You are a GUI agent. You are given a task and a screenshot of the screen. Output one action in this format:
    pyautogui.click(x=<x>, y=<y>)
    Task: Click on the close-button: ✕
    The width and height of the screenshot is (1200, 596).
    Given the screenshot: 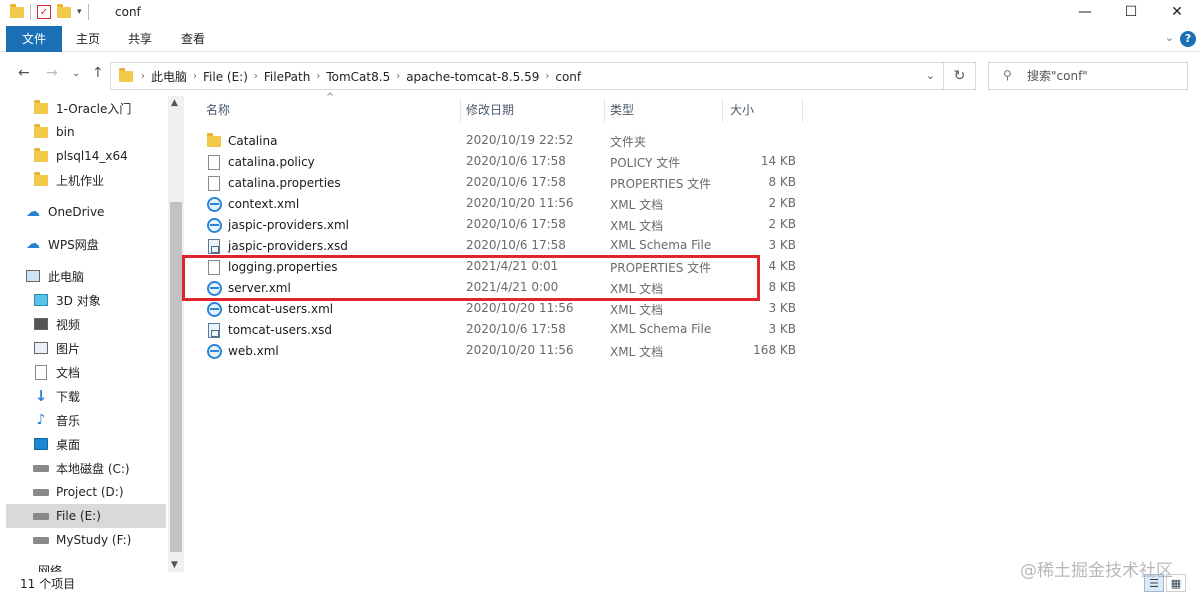 What is the action you would take?
    pyautogui.click(x=1177, y=12)
    